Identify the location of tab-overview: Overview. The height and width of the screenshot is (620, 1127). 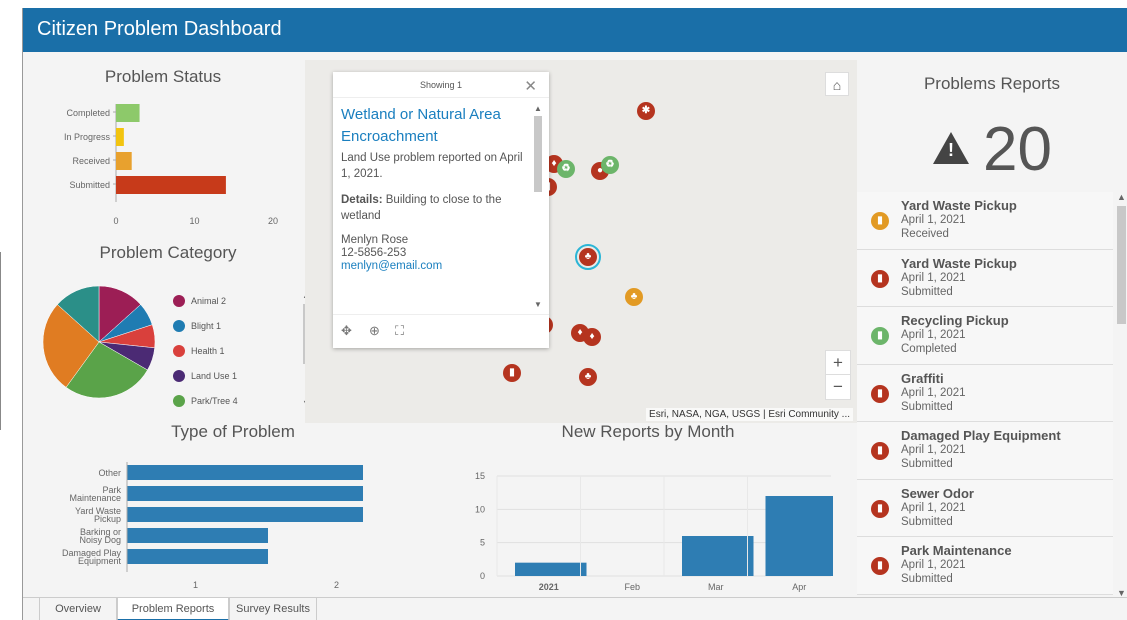
(78, 609).